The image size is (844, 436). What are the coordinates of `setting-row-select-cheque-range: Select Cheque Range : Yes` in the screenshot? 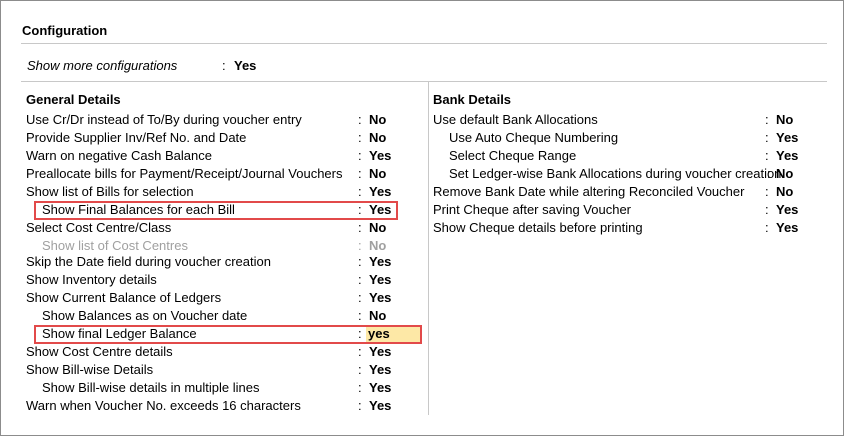 It's located at (634, 156).